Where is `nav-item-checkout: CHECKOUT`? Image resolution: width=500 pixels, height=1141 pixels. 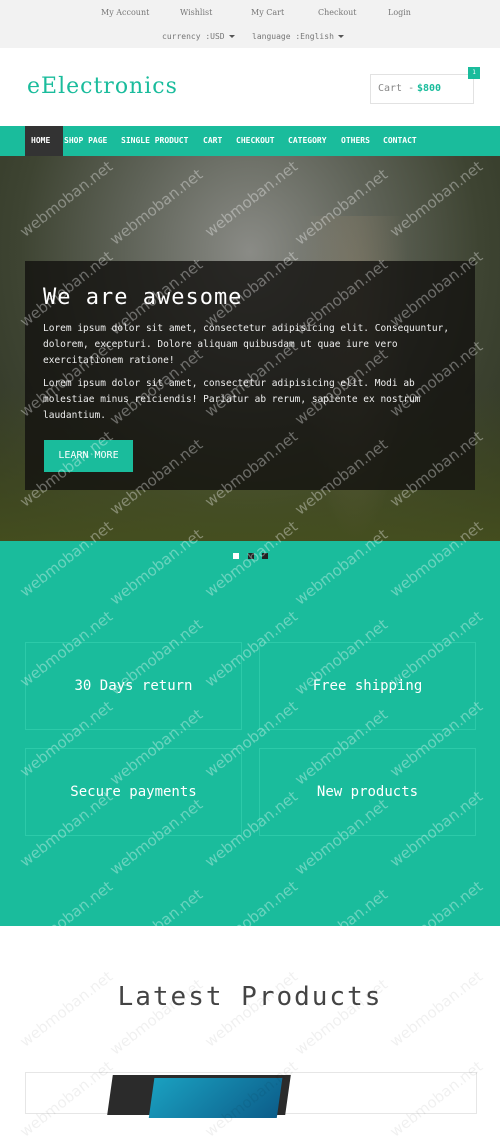
nav-item-checkout: CHECKOUT is located at coordinates (255, 141).